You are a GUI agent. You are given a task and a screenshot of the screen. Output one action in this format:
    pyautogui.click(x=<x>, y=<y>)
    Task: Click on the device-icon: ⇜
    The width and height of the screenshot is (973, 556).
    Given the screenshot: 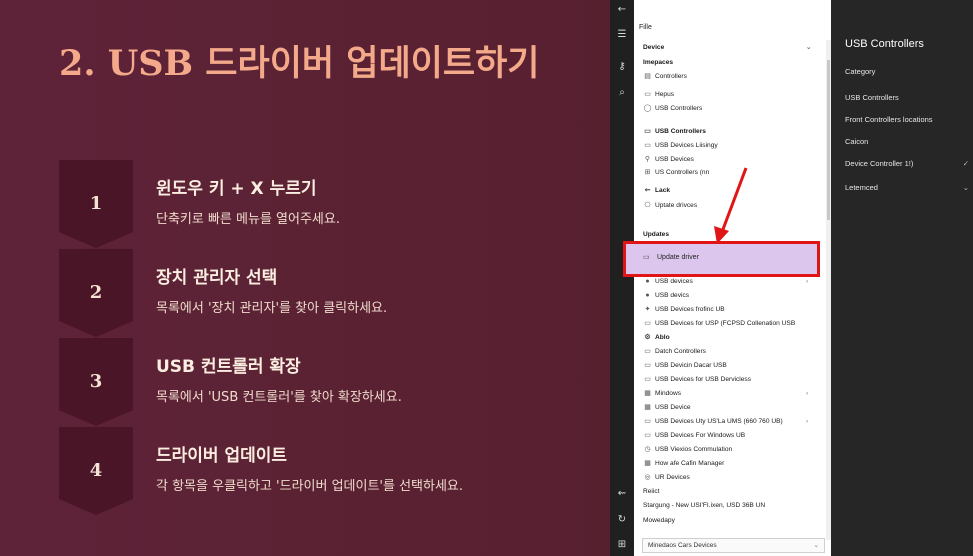 What is the action you would take?
    pyautogui.click(x=647, y=190)
    